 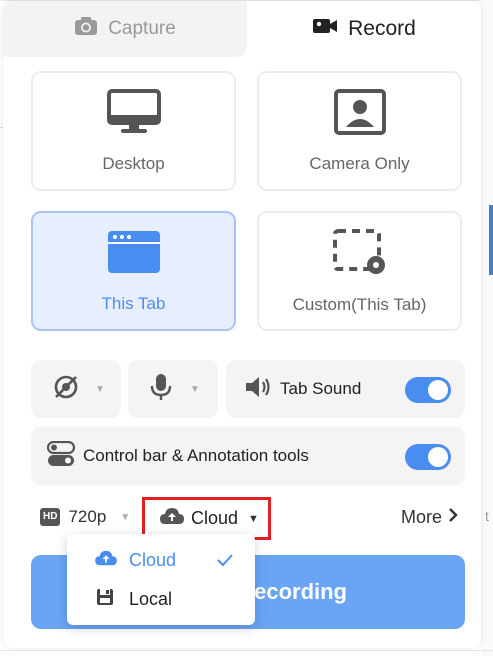 I want to click on storage-option-local-label: Local, so click(x=151, y=598).